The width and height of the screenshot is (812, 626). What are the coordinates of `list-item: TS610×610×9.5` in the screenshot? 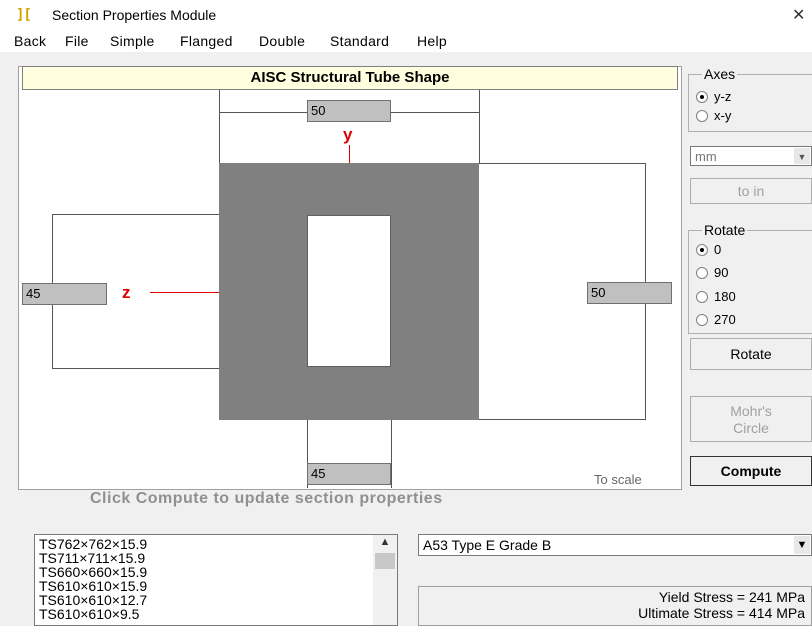 It's located at (89, 614).